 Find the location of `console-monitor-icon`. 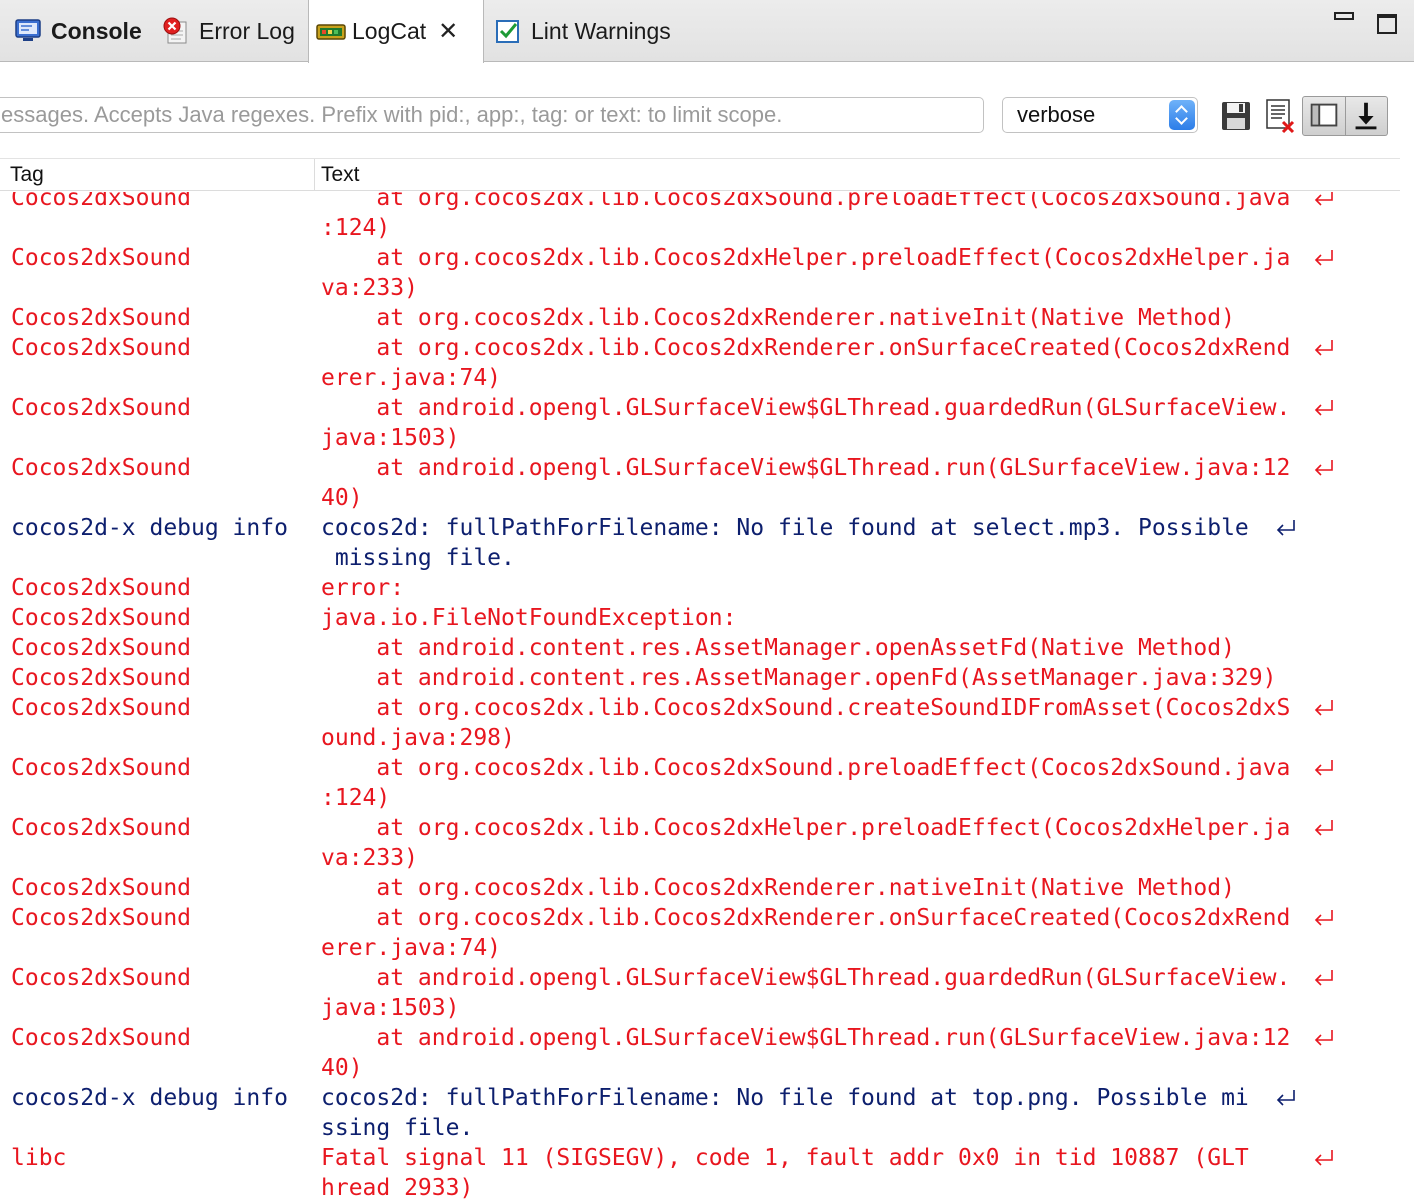

console-monitor-icon is located at coordinates (28, 31).